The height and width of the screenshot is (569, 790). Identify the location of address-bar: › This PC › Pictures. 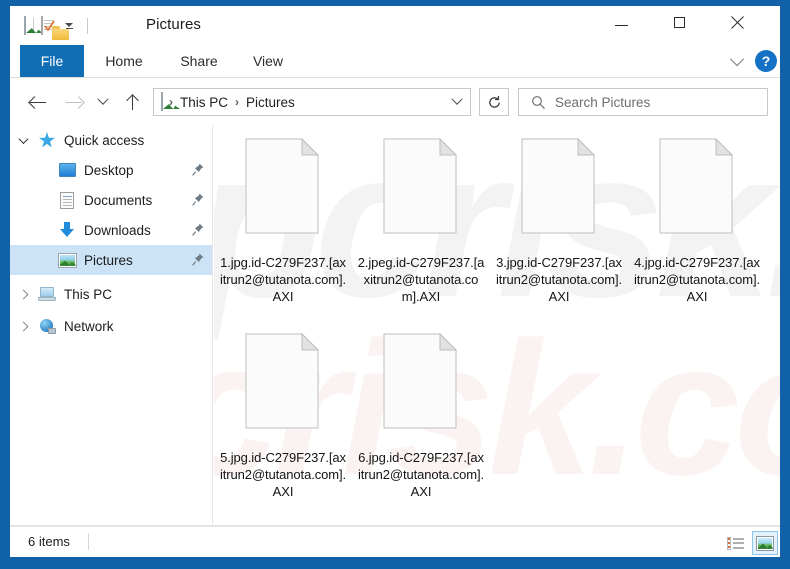
(312, 102).